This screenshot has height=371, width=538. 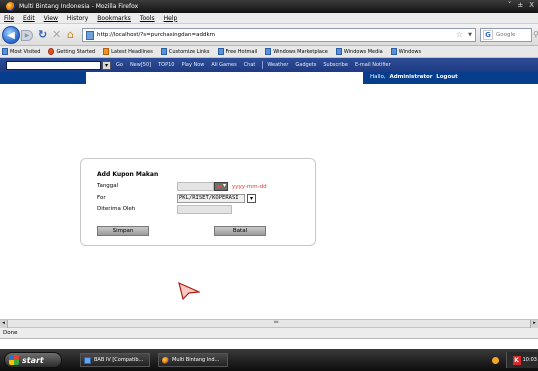 I want to click on batal-button: Batal, so click(x=240, y=231).